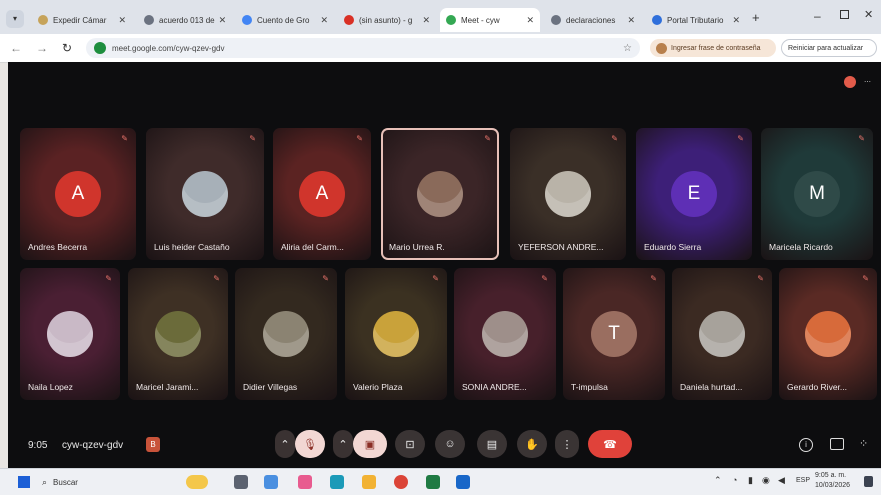 The height and width of the screenshot is (495, 881). I want to click on participant-tile: Gerardo River... ✎, so click(828, 334).